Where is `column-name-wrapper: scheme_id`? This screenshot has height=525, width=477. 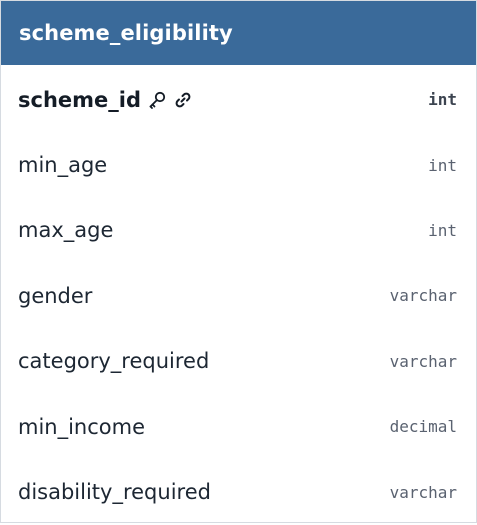 column-name-wrapper: scheme_id is located at coordinates (105, 100).